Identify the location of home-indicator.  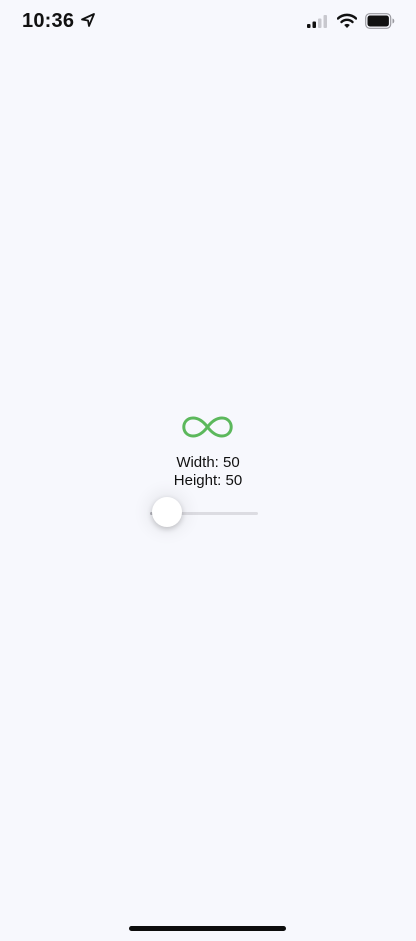
(207, 928).